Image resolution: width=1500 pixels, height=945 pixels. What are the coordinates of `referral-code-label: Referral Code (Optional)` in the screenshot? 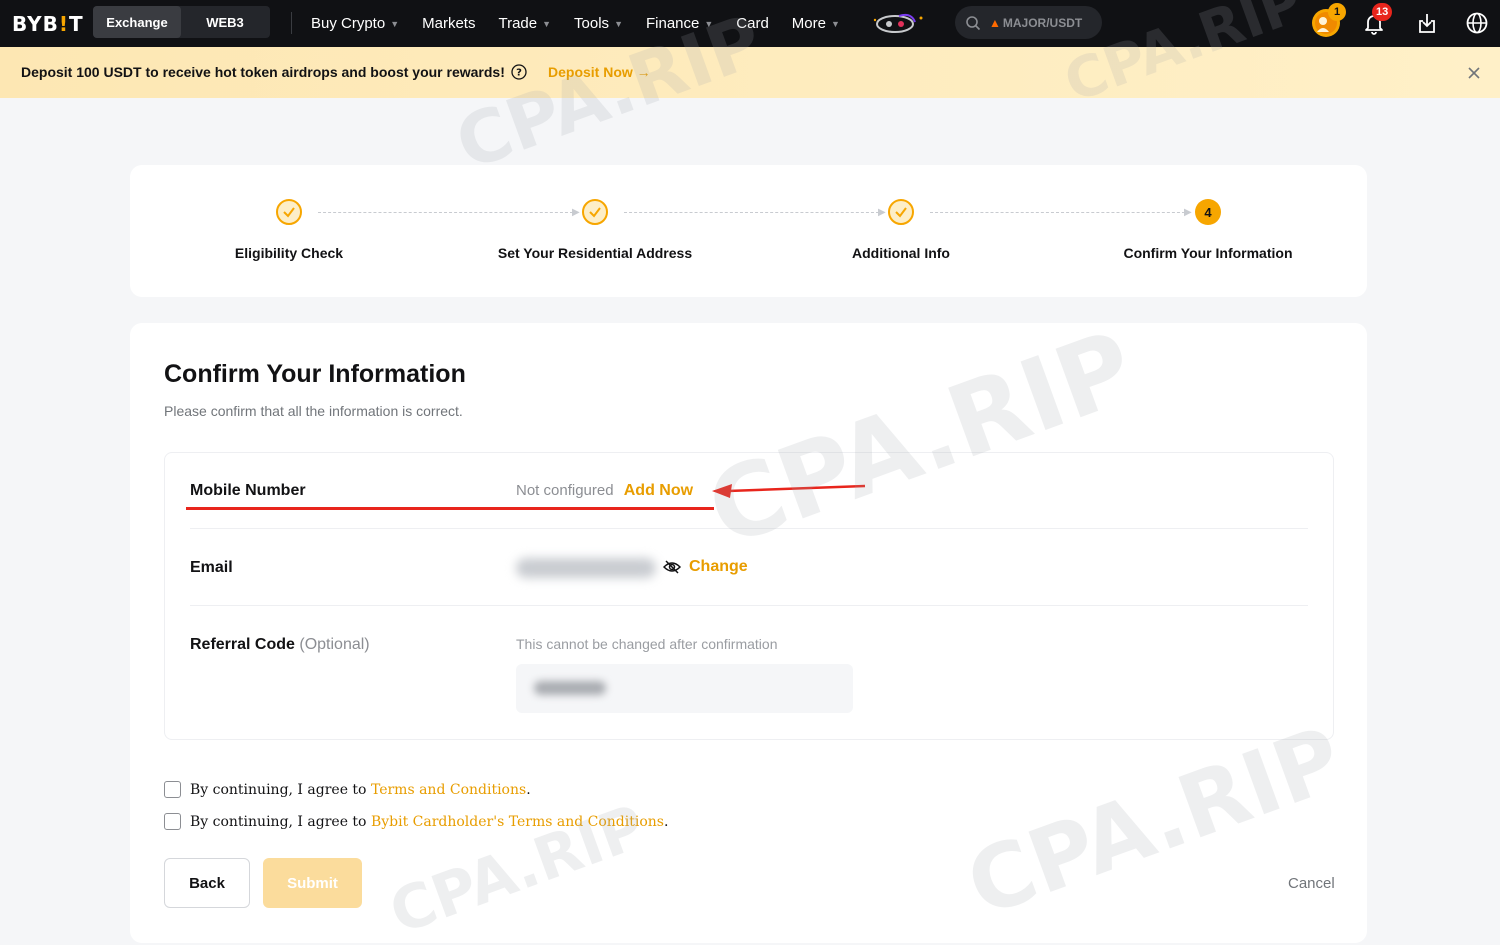 It's located at (280, 645).